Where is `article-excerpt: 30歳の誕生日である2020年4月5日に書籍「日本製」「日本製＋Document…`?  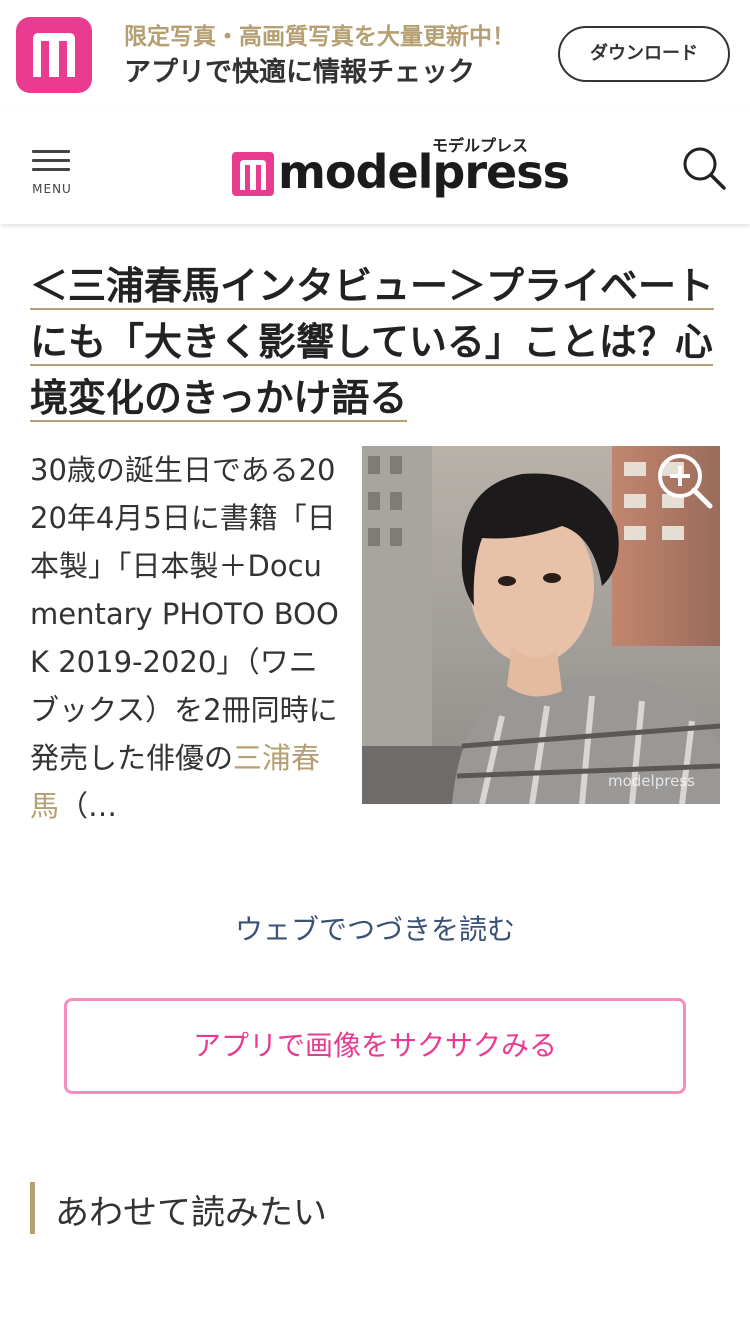 article-excerpt: 30歳の誕生日である2020年4月5日に書籍「日本製」「日本製＋Document… is located at coordinates (188, 638).